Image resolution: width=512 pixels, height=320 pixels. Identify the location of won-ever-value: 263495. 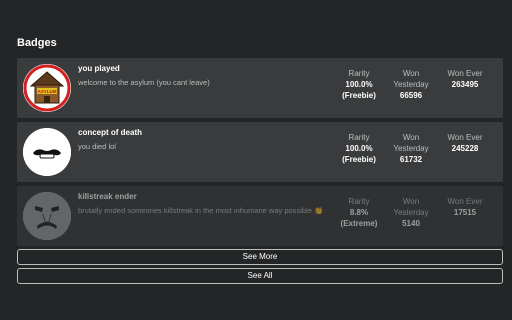
(465, 84).